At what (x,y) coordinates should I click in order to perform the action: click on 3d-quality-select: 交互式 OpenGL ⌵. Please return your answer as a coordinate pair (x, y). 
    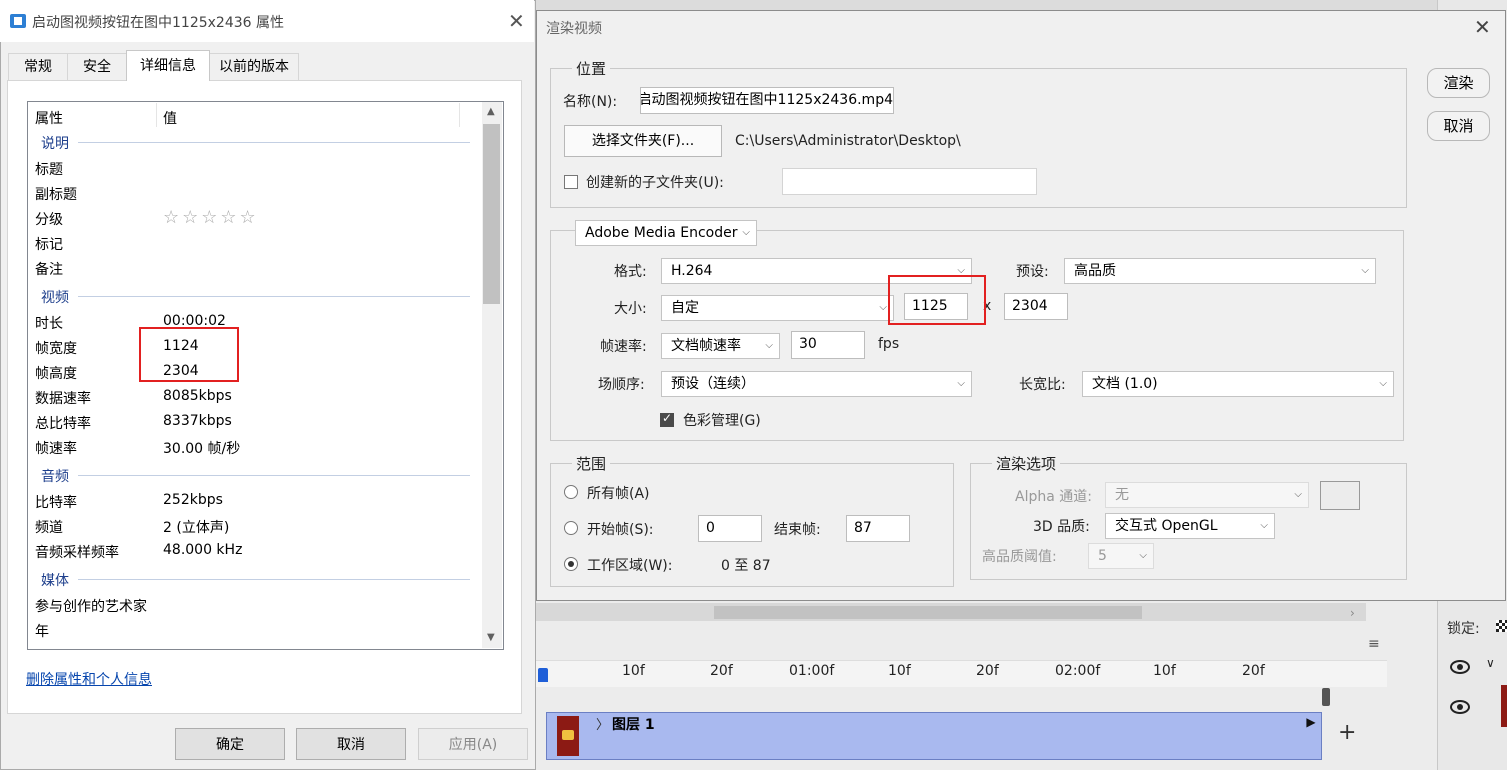
    Looking at the image, I should click on (1190, 526).